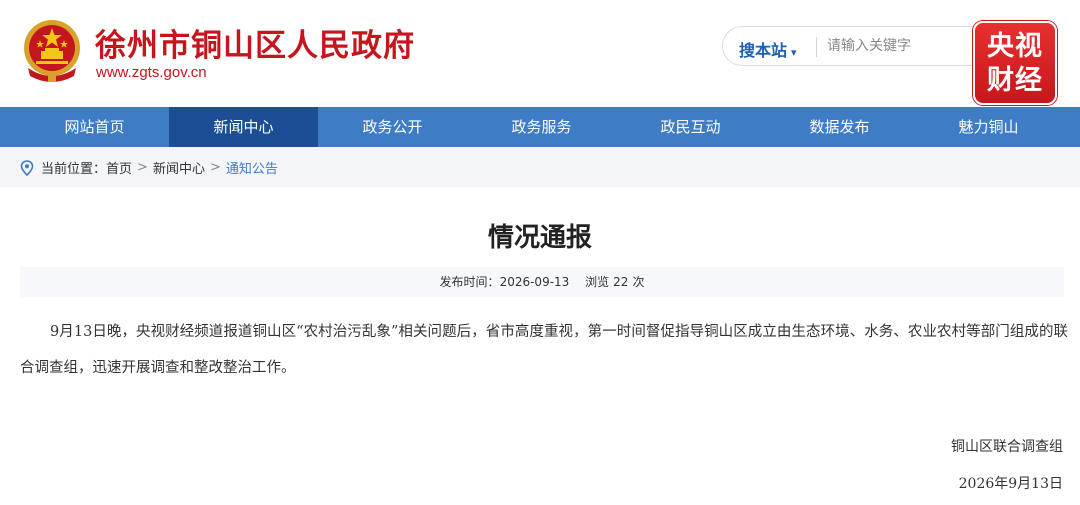  I want to click on main-nav: 网站首页 新闻中心 政务公开 政务服务 政民互动 数据发布 魅力铜山, so click(540, 127).